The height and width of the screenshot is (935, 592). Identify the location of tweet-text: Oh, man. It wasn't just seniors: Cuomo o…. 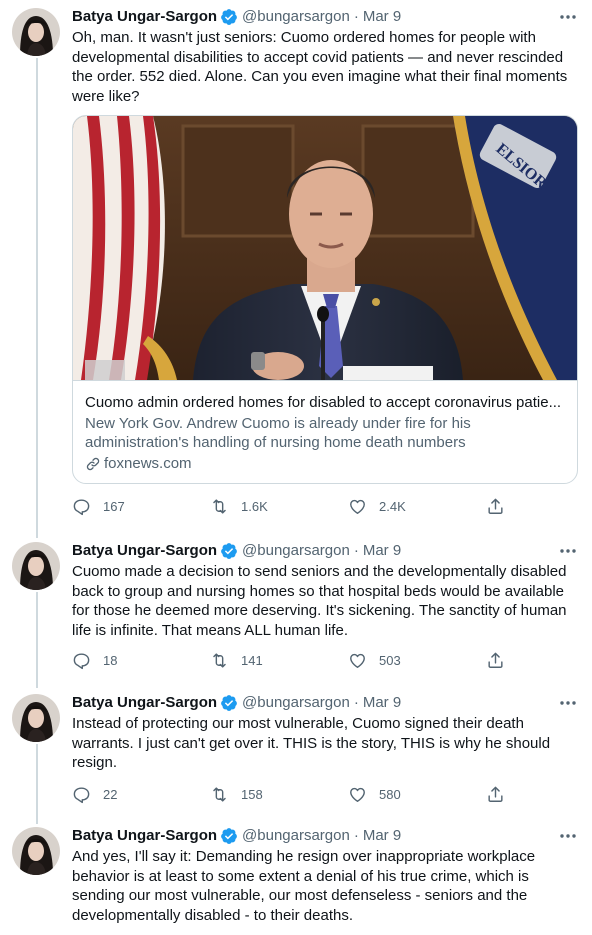
(320, 67).